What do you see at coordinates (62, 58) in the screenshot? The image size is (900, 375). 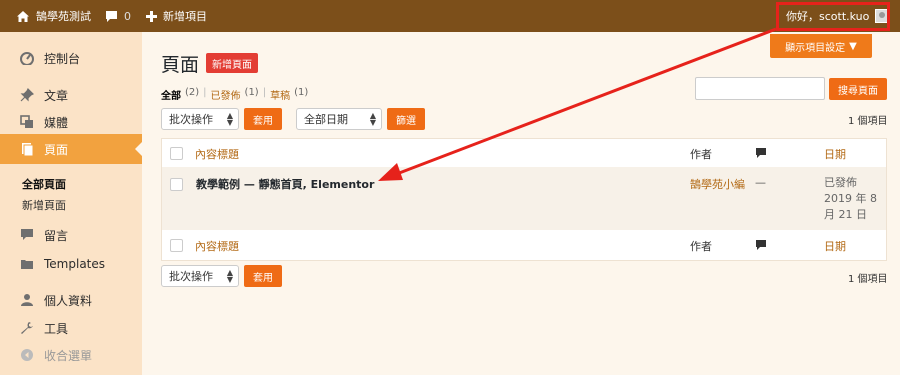 I see `sidebar-item-label: 控制台` at bounding box center [62, 58].